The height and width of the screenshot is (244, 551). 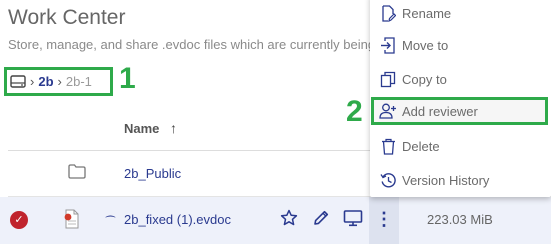 What do you see at coordinates (388, 79) in the screenshot?
I see `copy-icon` at bounding box center [388, 79].